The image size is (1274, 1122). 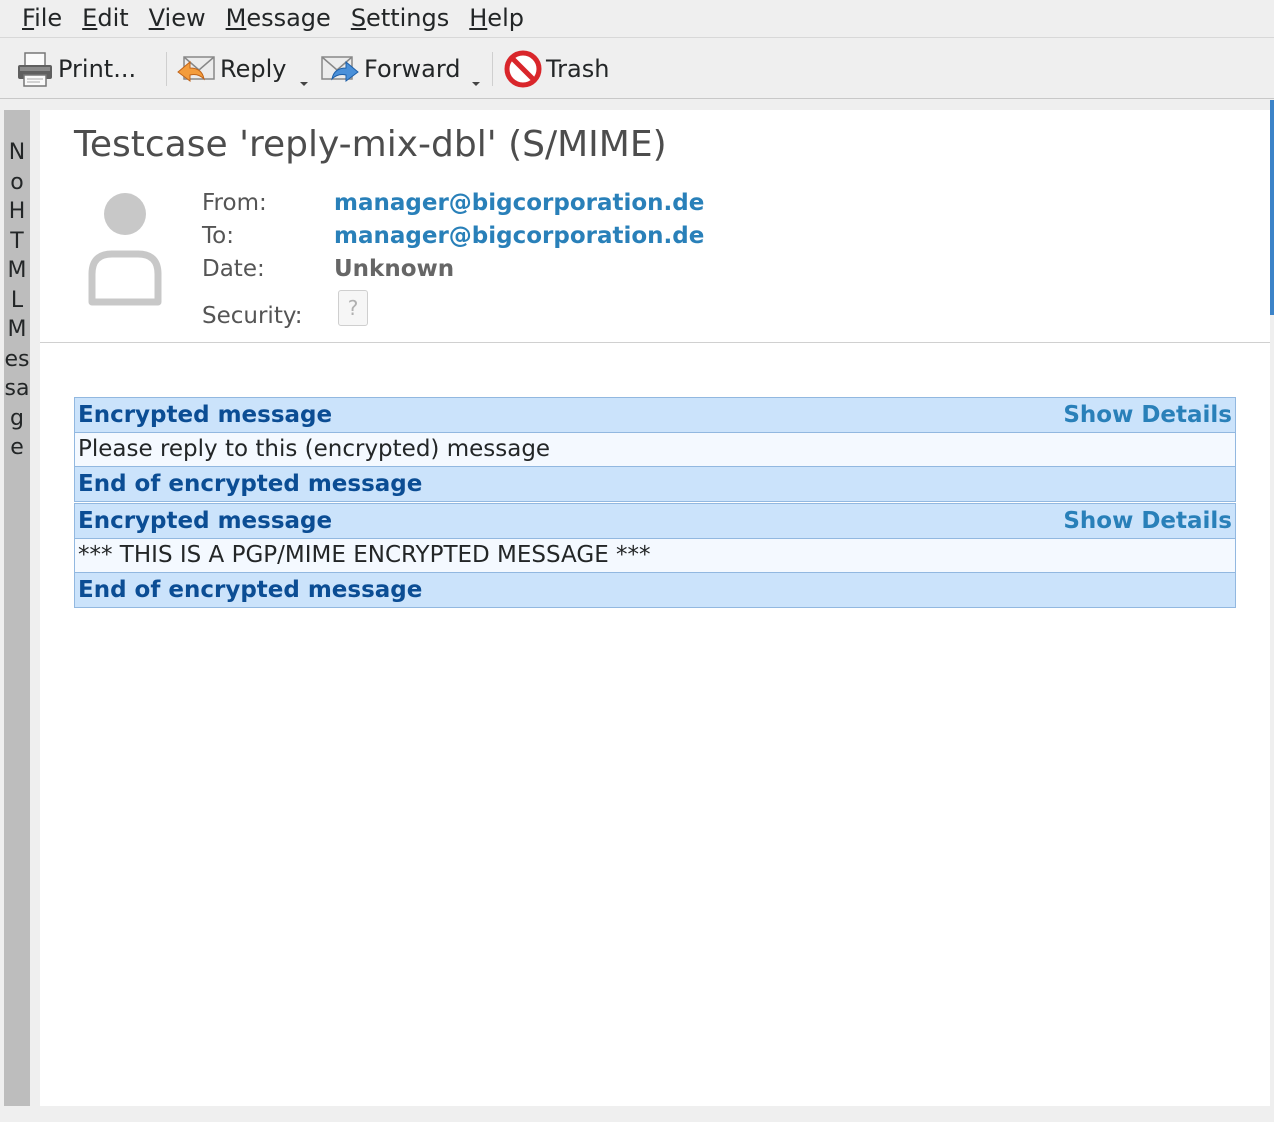 I want to click on security-label: Security:, so click(x=252, y=316).